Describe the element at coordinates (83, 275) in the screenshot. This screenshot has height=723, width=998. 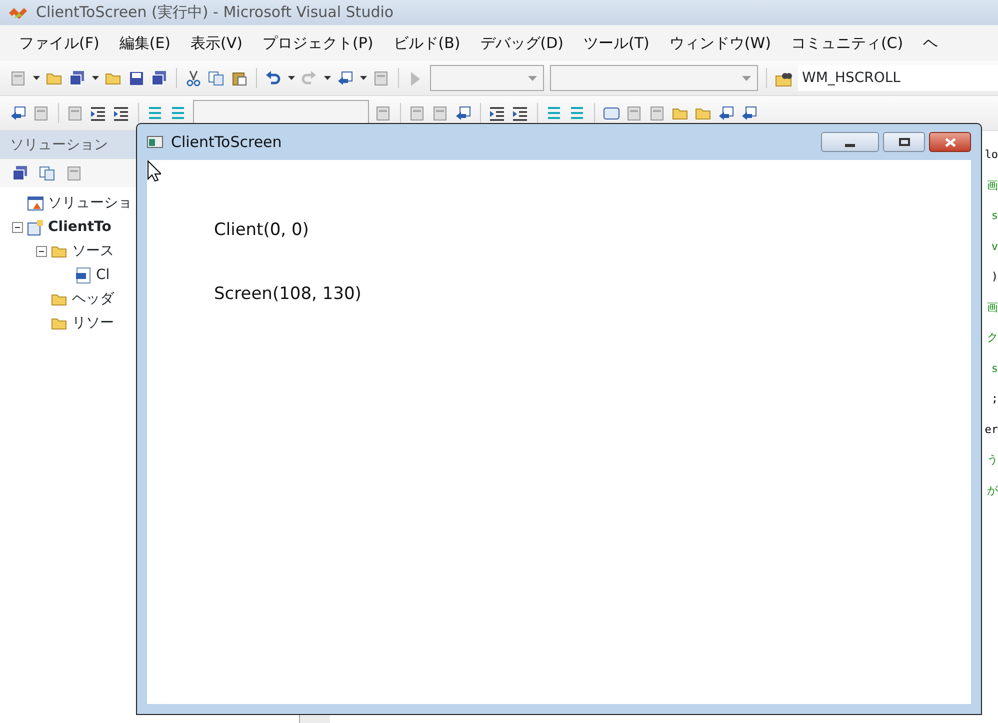
I see `cpp-file-icon` at that location.